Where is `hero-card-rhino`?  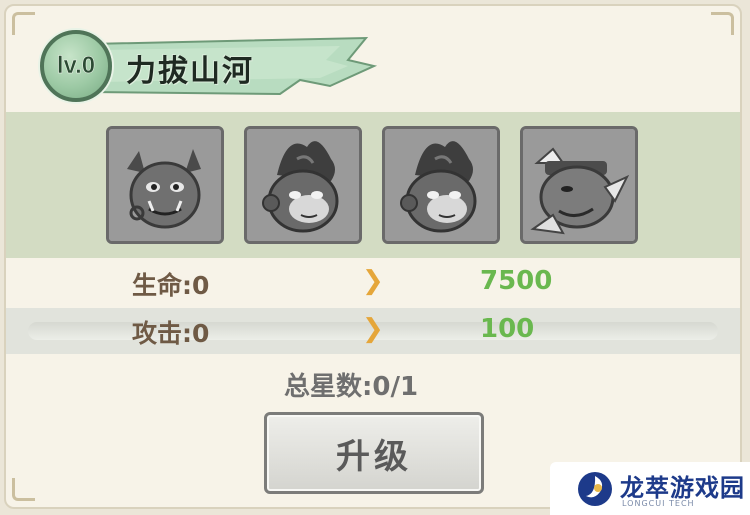 hero-card-rhino is located at coordinates (579, 185).